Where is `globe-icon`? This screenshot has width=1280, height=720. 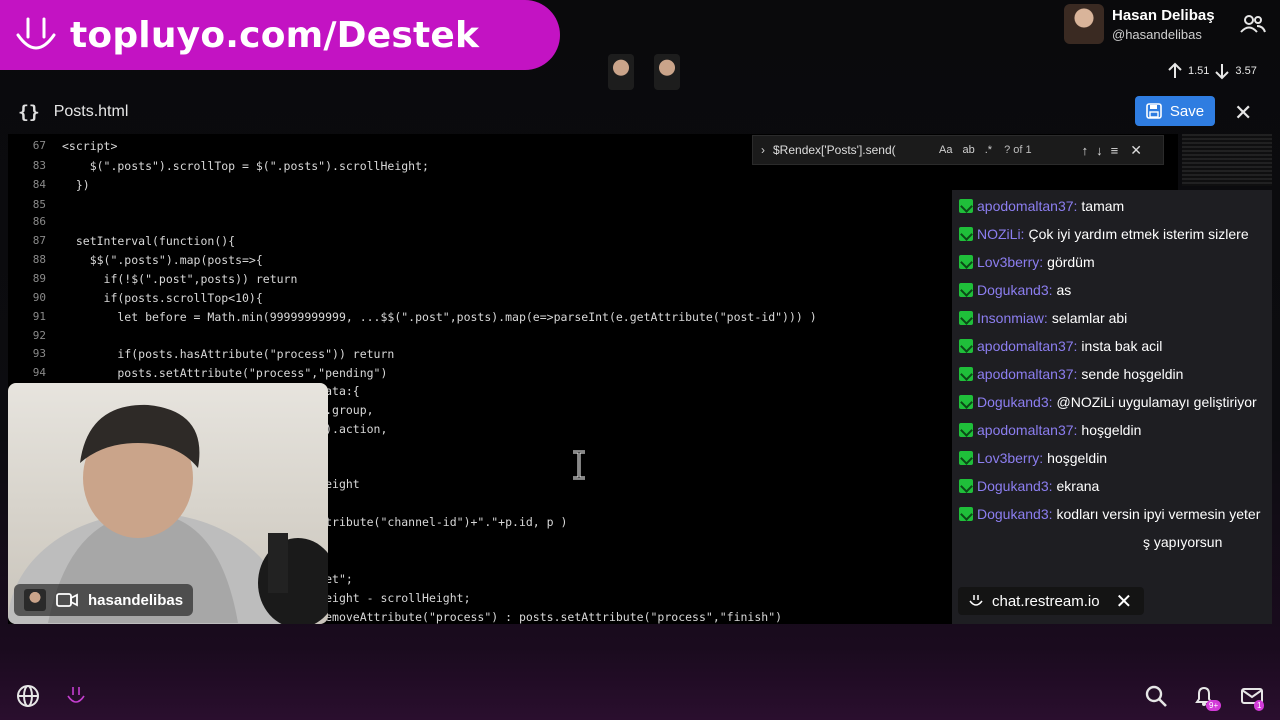 globe-icon is located at coordinates (28, 696).